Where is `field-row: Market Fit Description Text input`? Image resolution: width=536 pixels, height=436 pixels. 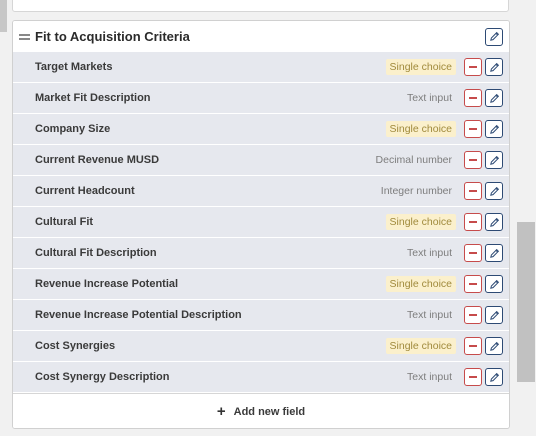
field-row: Market Fit Description Text input is located at coordinates (261, 98).